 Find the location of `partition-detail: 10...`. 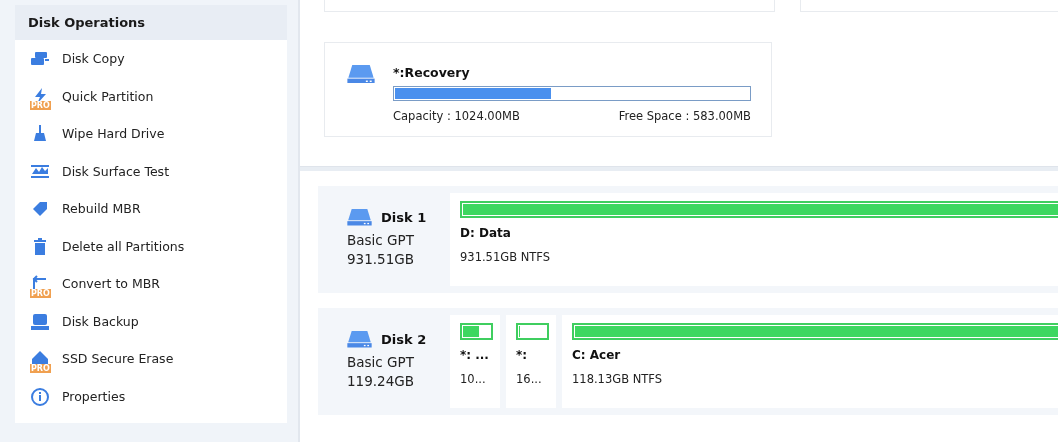

partition-detail: 10... is located at coordinates (473, 379).